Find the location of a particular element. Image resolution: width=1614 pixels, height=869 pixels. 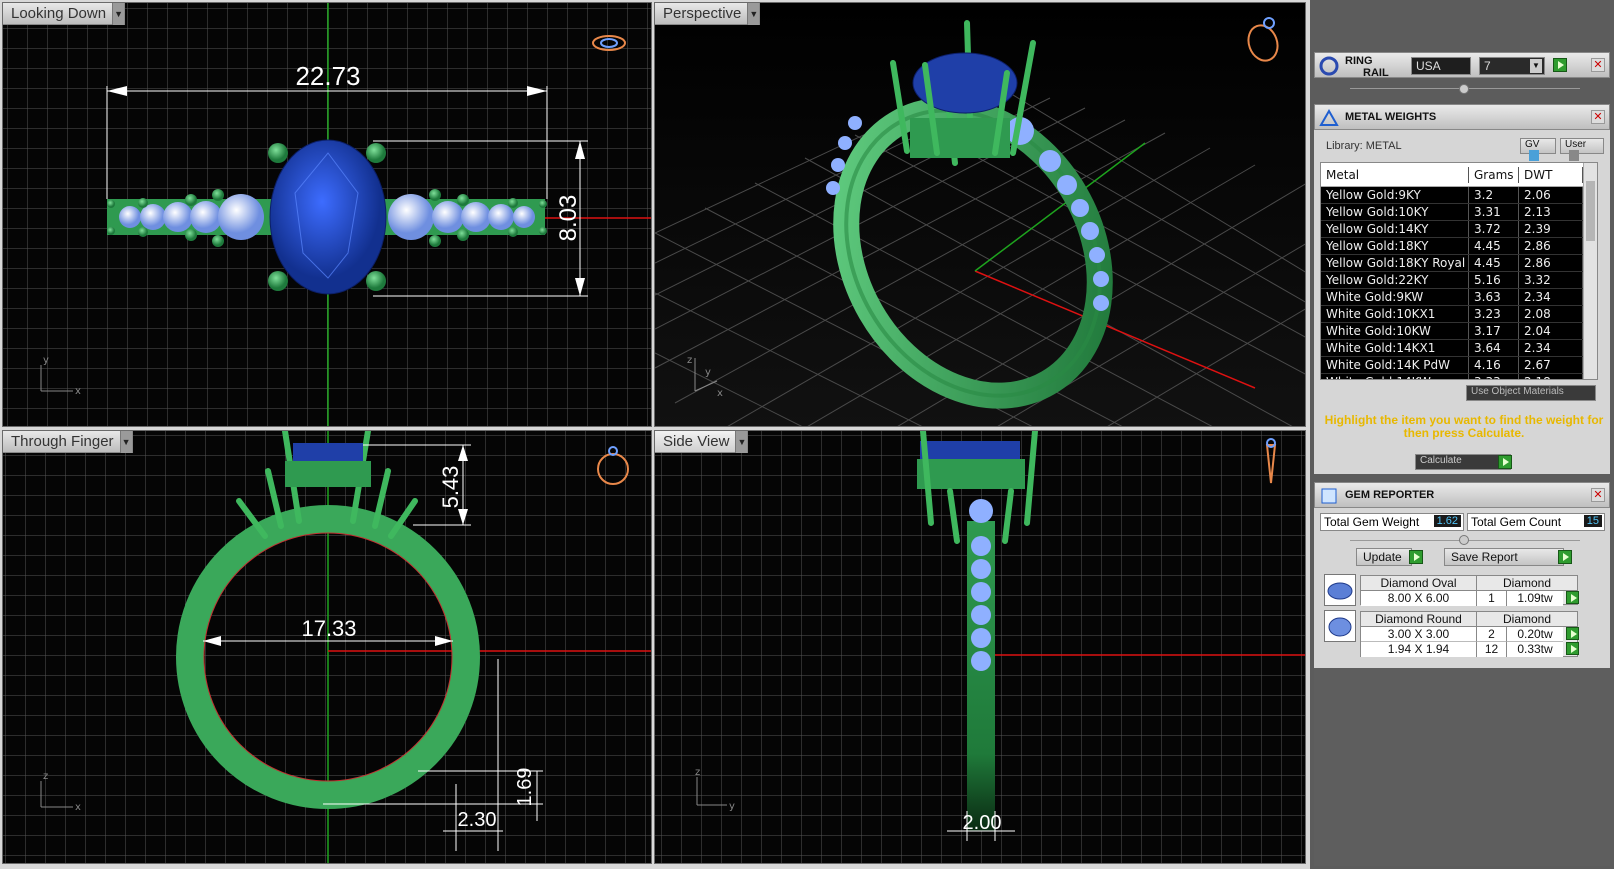

metal-weights-header: METAL WEIGHTS ✕ is located at coordinates (1462, 117).